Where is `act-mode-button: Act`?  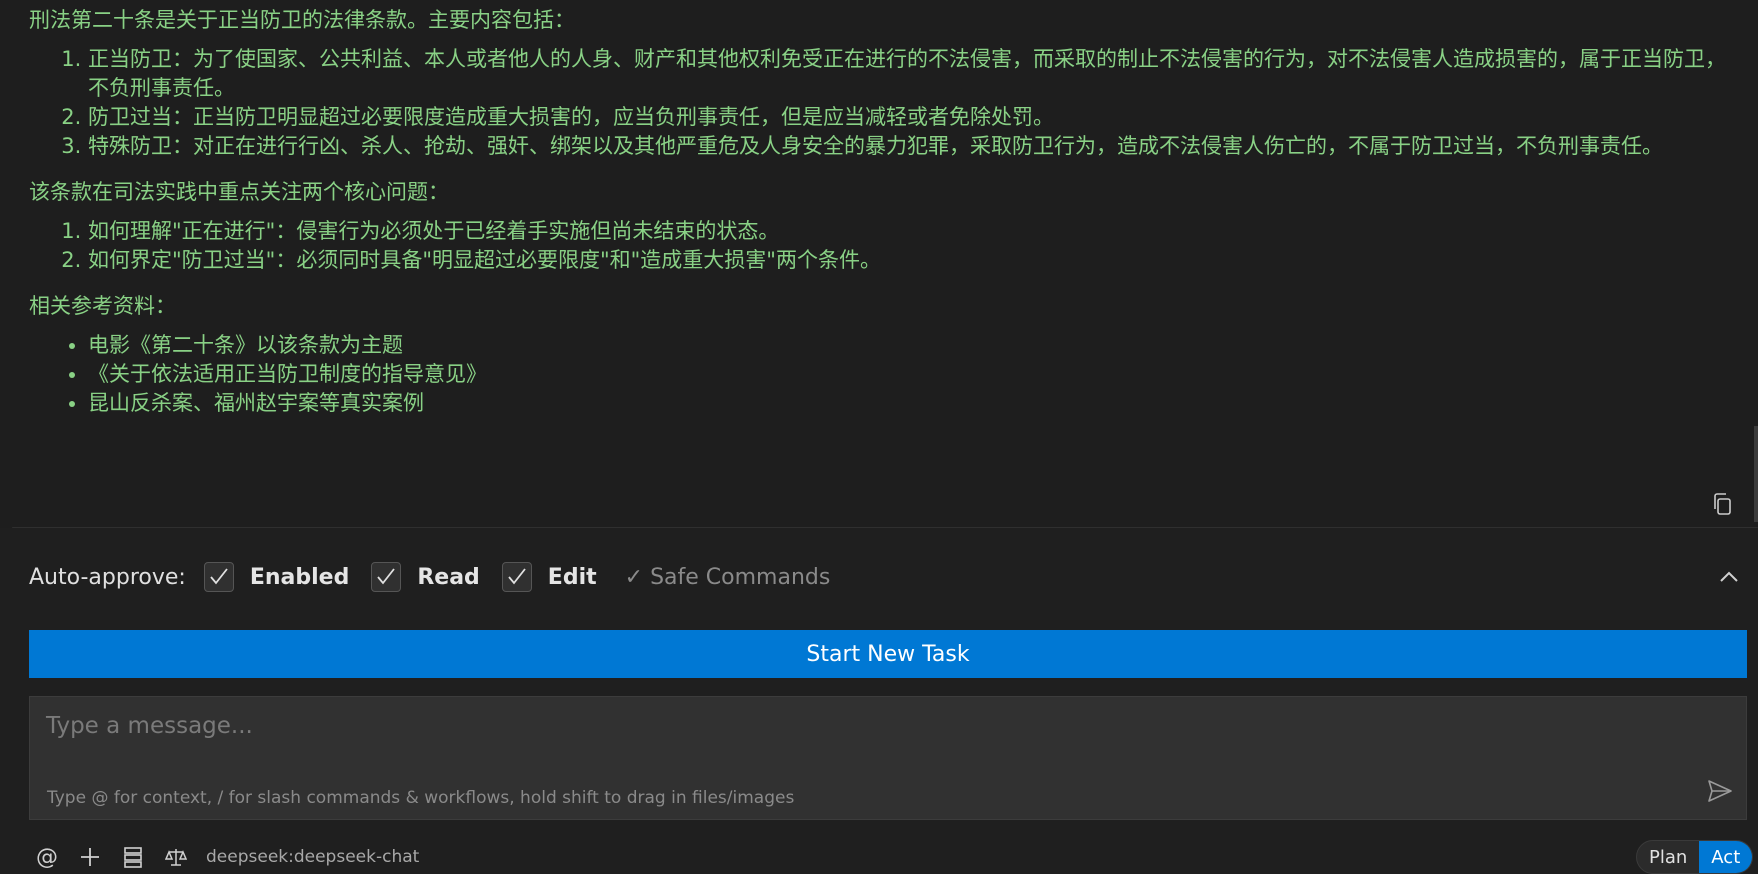
act-mode-button: Act is located at coordinates (1726, 857).